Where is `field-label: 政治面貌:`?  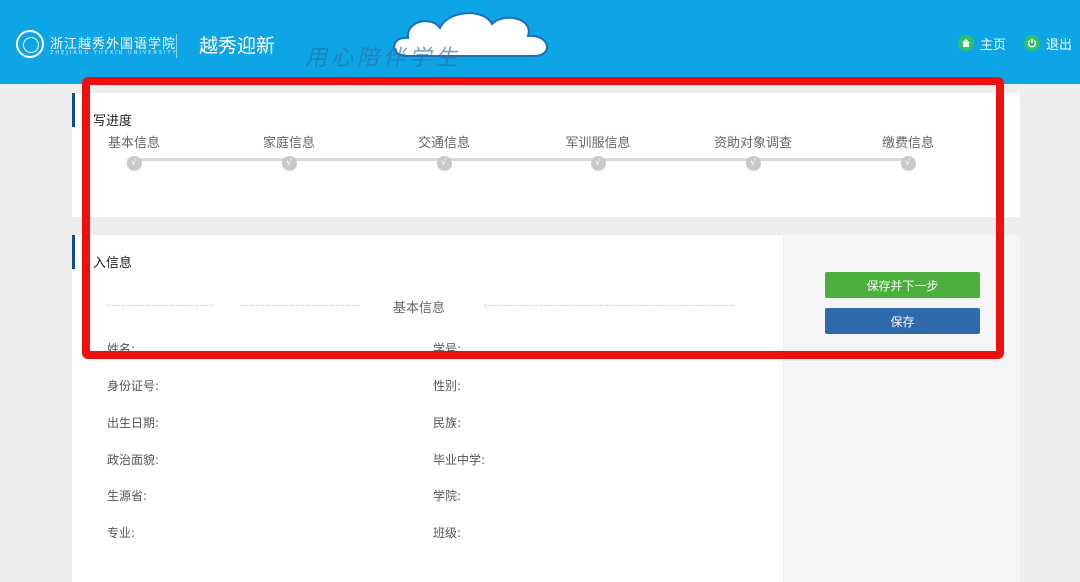 field-label: 政治面貌: is located at coordinates (133, 460).